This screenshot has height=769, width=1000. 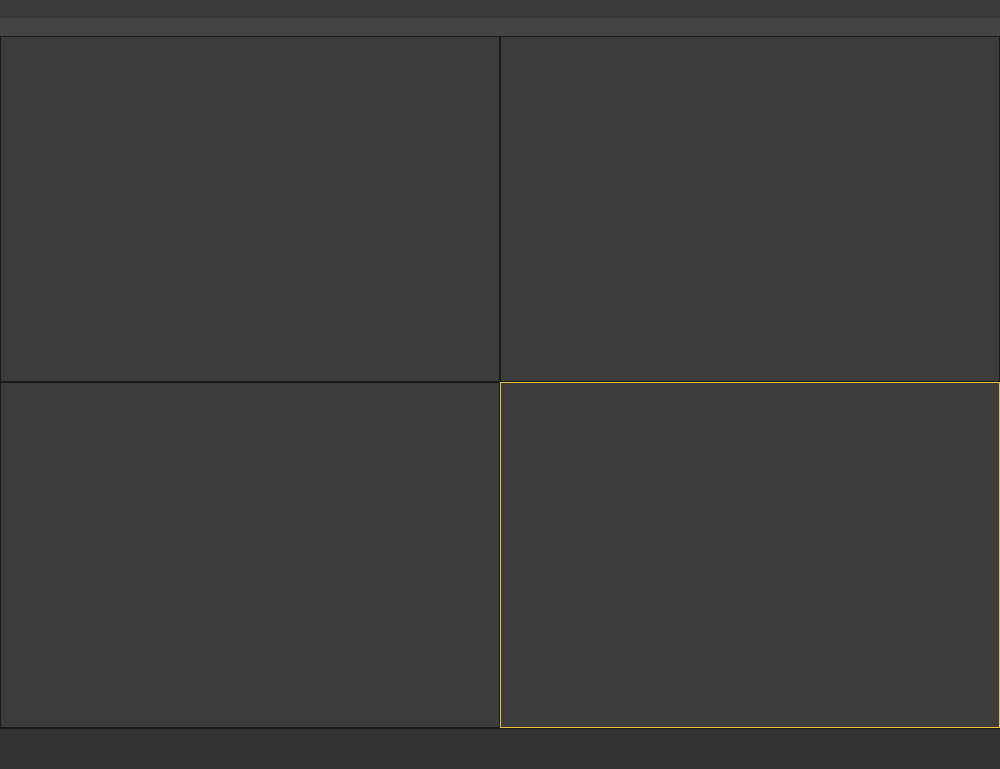 What do you see at coordinates (500, 748) in the screenshot?
I see `time-slider` at bounding box center [500, 748].